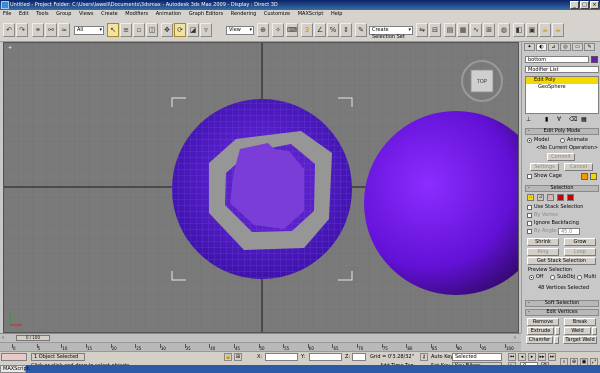 The image size is (600, 373). What do you see at coordinates (33, 338) in the screenshot?
I see `time-slider-thumb: 0 / 100` at bounding box center [33, 338].